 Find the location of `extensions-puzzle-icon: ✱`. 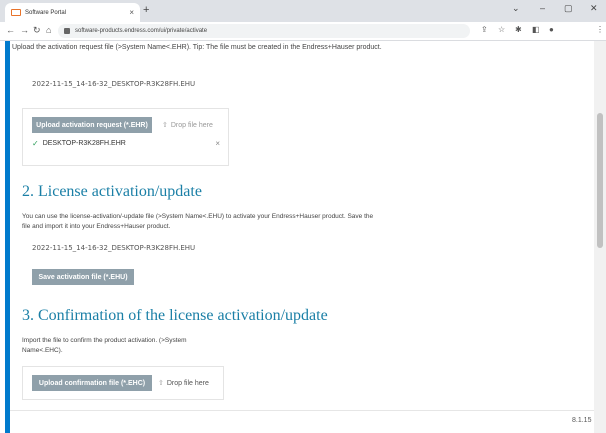

extensions-puzzle-icon: ✱ is located at coordinates (518, 29).